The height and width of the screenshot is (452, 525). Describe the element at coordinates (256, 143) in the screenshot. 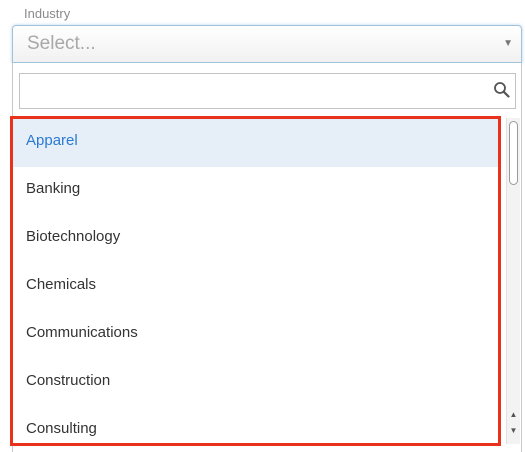

I see `option-apparel: Apparel` at that location.